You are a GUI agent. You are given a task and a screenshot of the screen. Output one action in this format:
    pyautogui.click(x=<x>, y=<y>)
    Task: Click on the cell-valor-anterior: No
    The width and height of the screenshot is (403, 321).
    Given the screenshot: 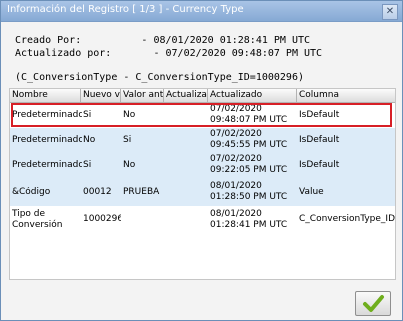 What is the action you would take?
    pyautogui.click(x=129, y=165)
    